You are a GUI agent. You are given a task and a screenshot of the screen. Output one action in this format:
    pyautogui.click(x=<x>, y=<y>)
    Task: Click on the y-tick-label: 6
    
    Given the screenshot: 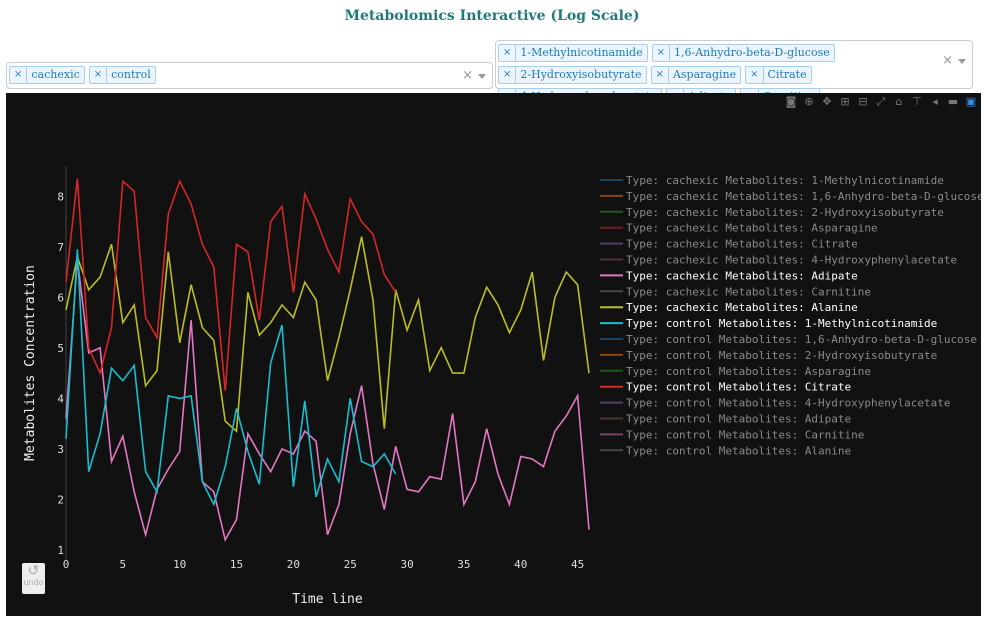 What is the action you would take?
    pyautogui.click(x=60, y=297)
    